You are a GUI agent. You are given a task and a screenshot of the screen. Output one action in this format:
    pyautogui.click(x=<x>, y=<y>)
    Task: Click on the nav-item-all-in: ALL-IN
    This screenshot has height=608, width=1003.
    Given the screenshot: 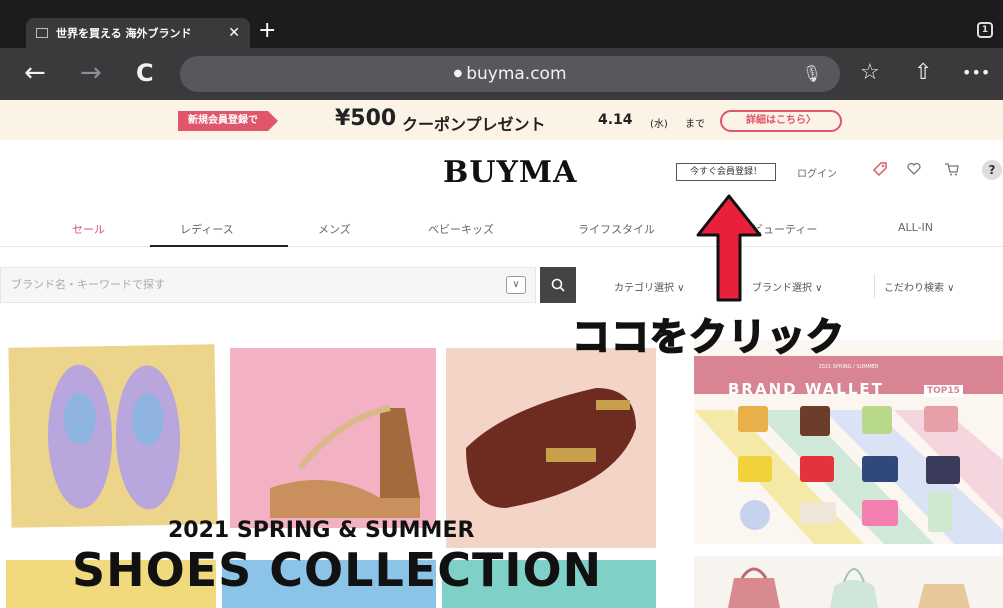 What is the action you would take?
    pyautogui.click(x=915, y=227)
    